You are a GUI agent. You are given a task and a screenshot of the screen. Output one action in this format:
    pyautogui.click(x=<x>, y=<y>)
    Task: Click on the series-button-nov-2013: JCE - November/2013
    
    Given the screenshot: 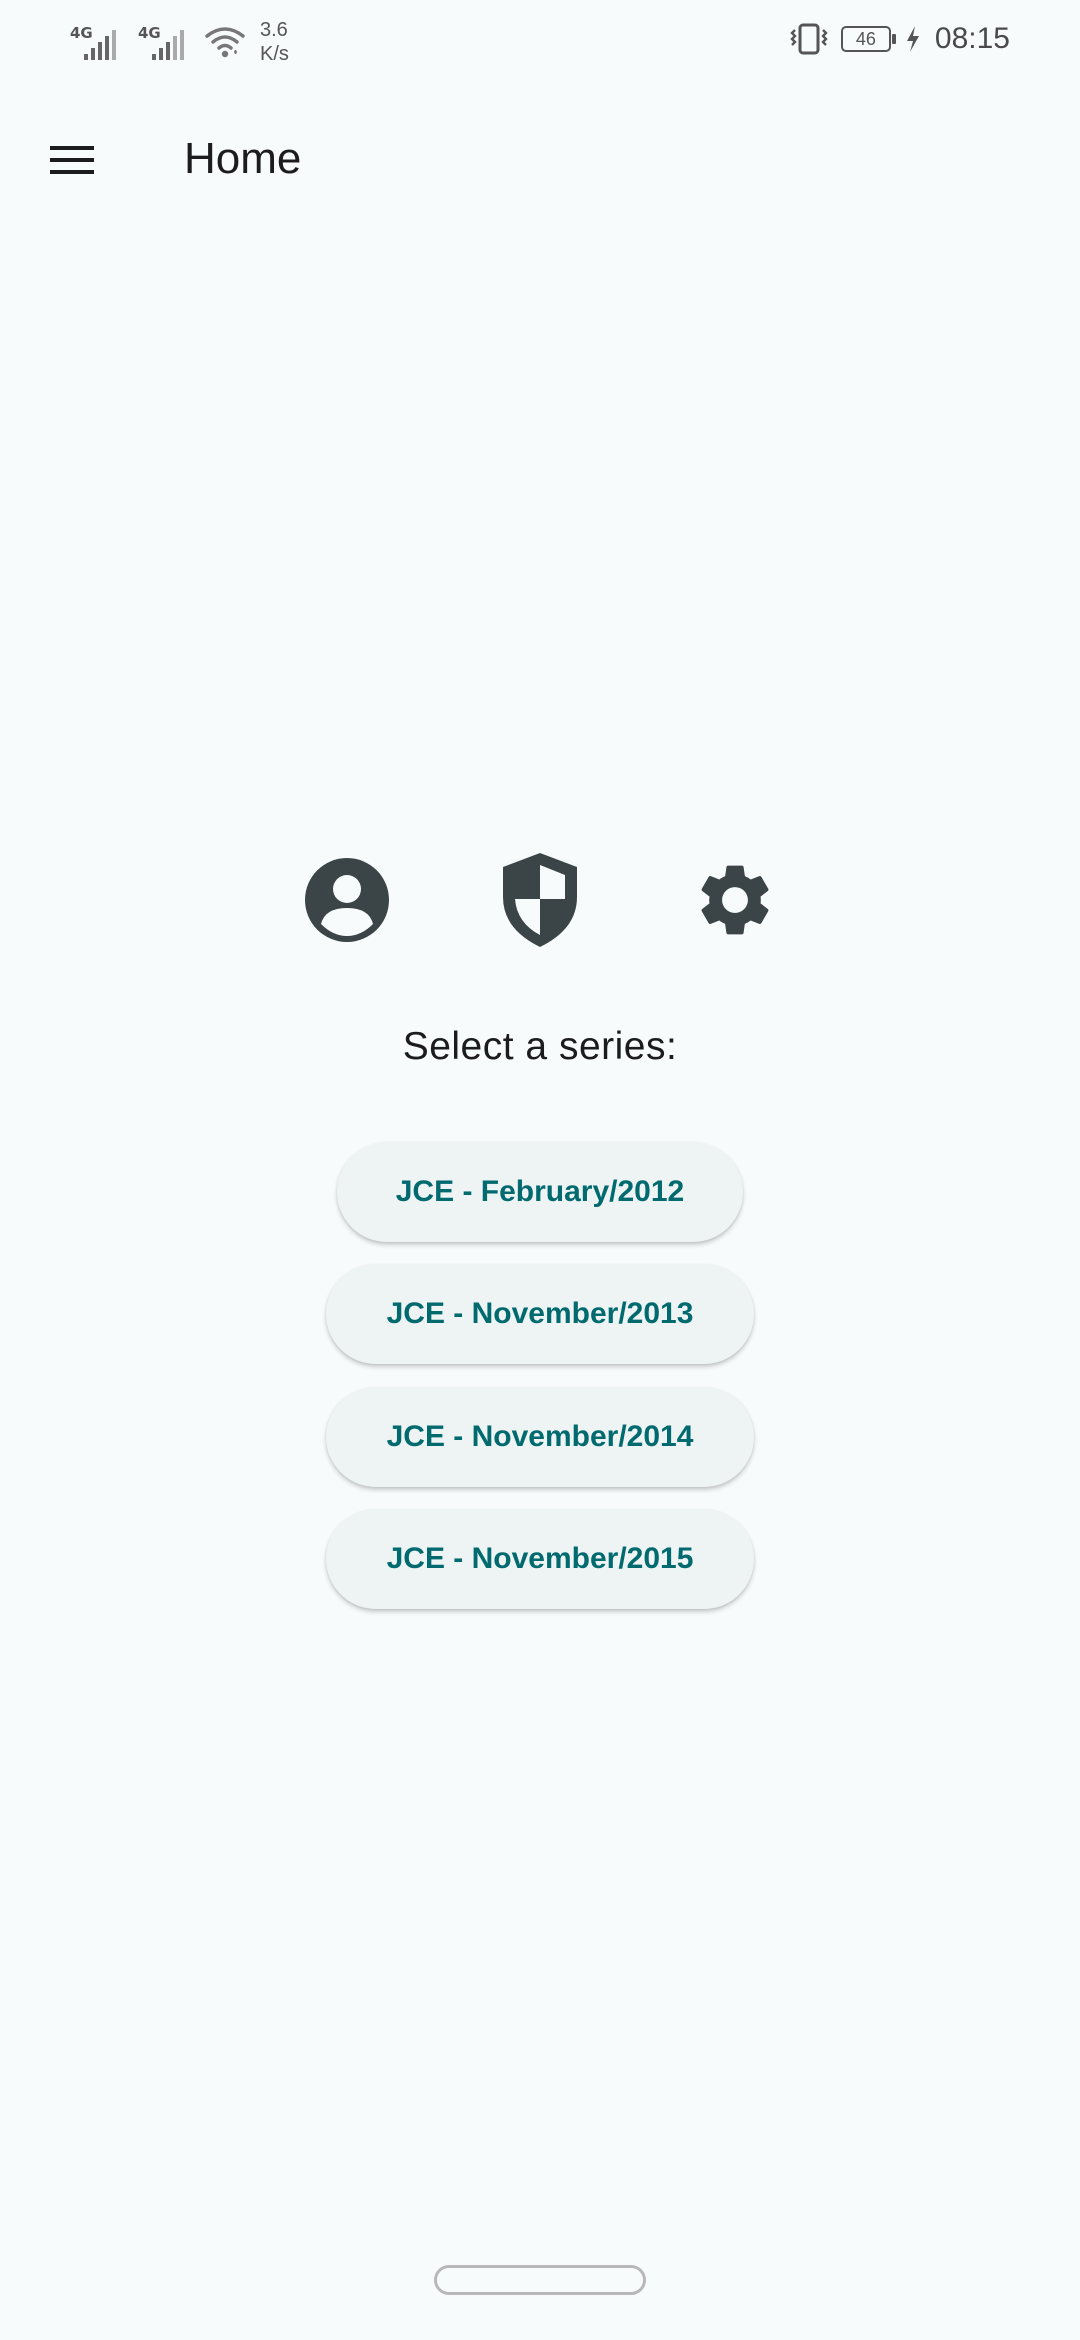 What is the action you would take?
    pyautogui.click(x=540, y=1314)
    